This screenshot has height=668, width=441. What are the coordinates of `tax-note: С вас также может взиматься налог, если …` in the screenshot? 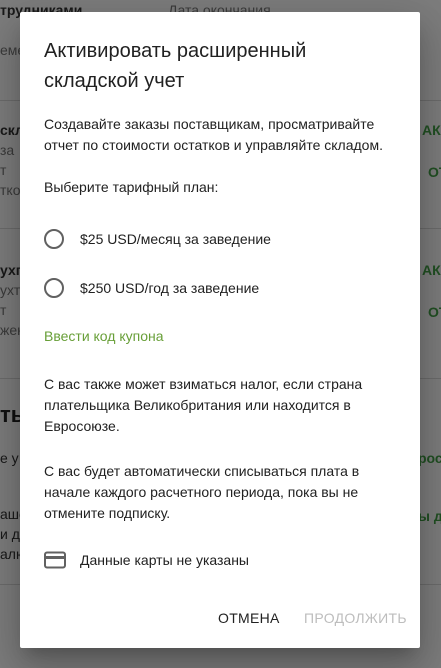 It's located at (203, 405).